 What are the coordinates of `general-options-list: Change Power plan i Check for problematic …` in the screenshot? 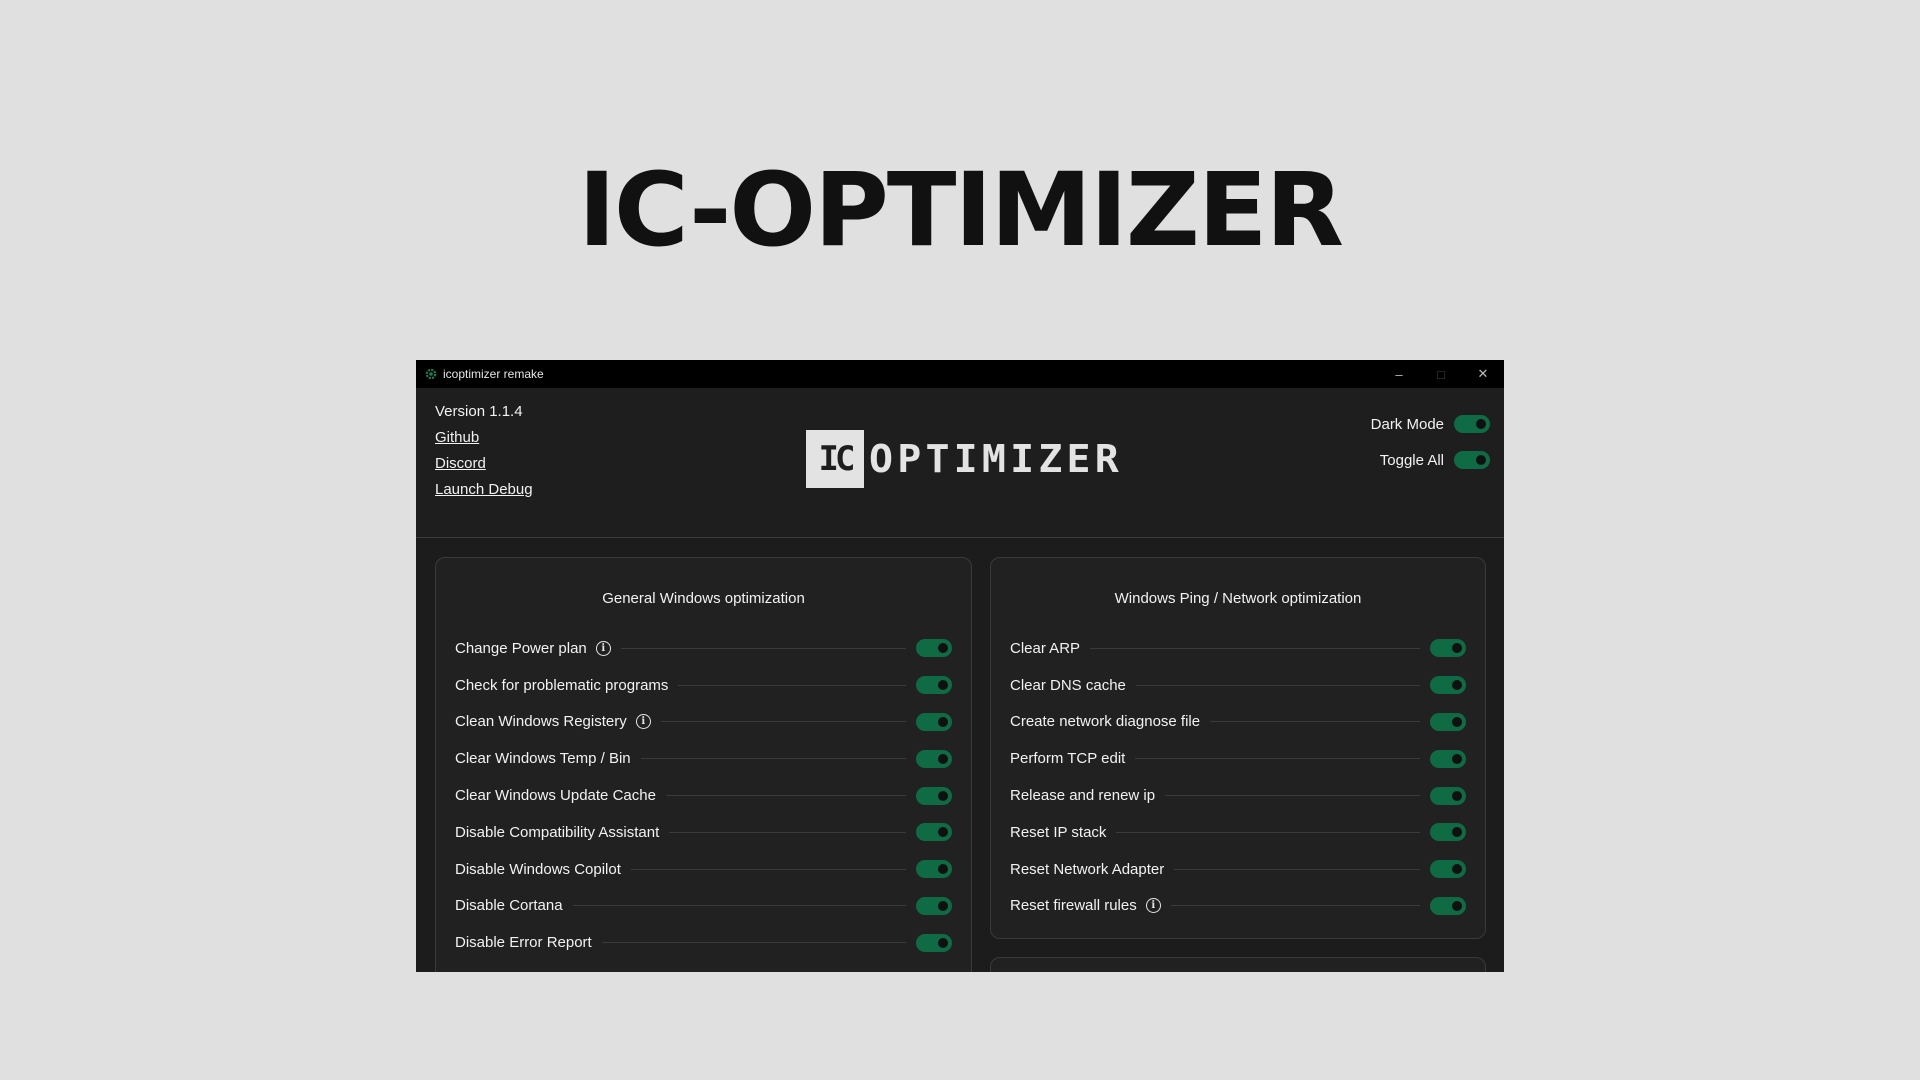 It's located at (703, 795).